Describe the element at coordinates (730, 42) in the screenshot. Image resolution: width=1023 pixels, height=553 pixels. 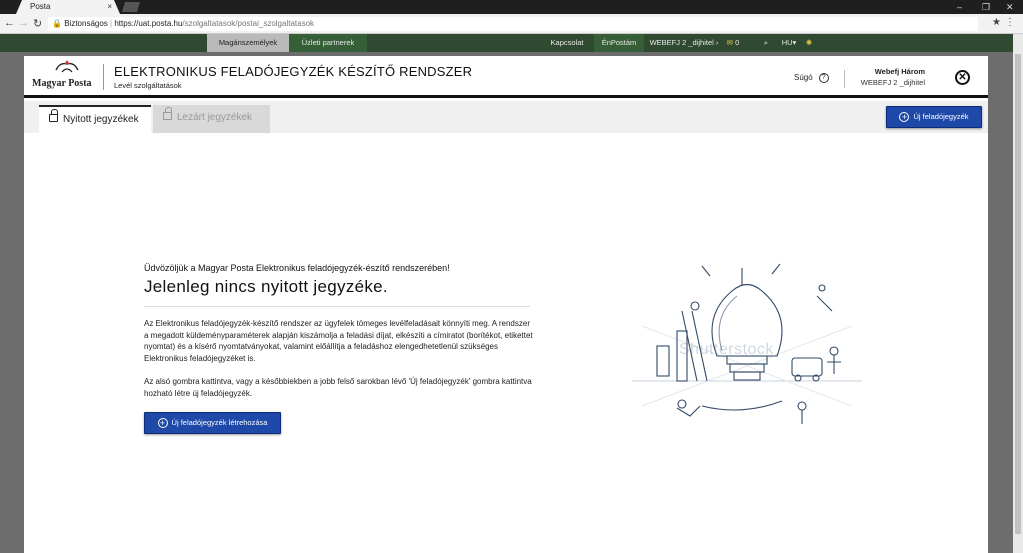
I see `mail-icon: ✉` at that location.